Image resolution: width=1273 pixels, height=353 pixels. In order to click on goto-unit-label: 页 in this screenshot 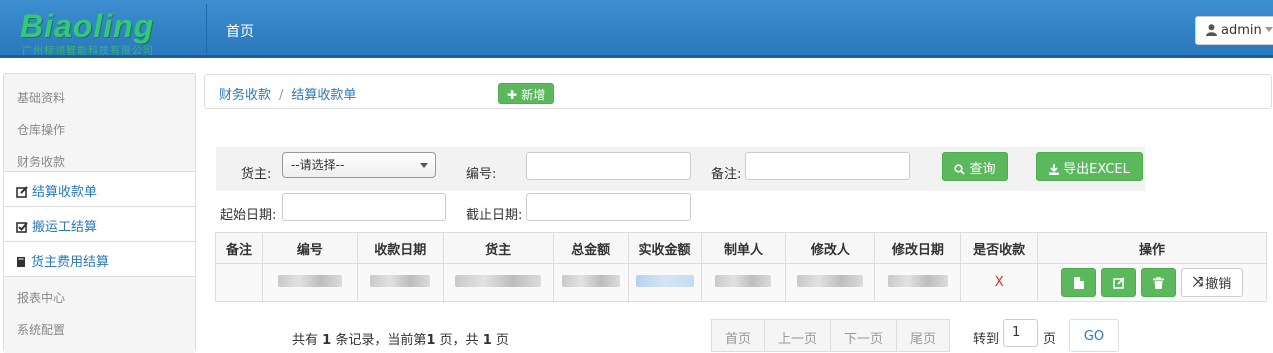, I will do `click(1050, 339)`.